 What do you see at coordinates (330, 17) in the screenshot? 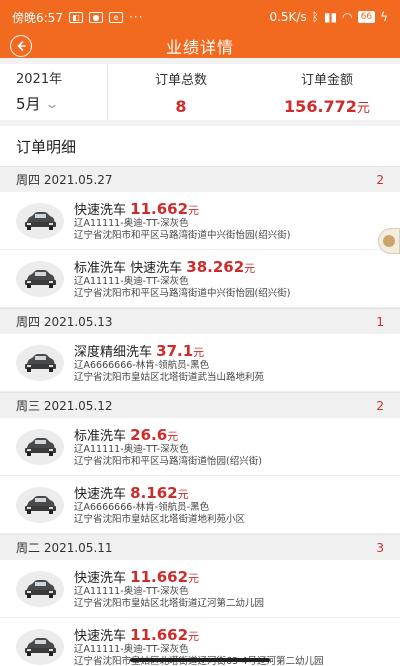
I see `signal-icon: ▮▮` at bounding box center [330, 17].